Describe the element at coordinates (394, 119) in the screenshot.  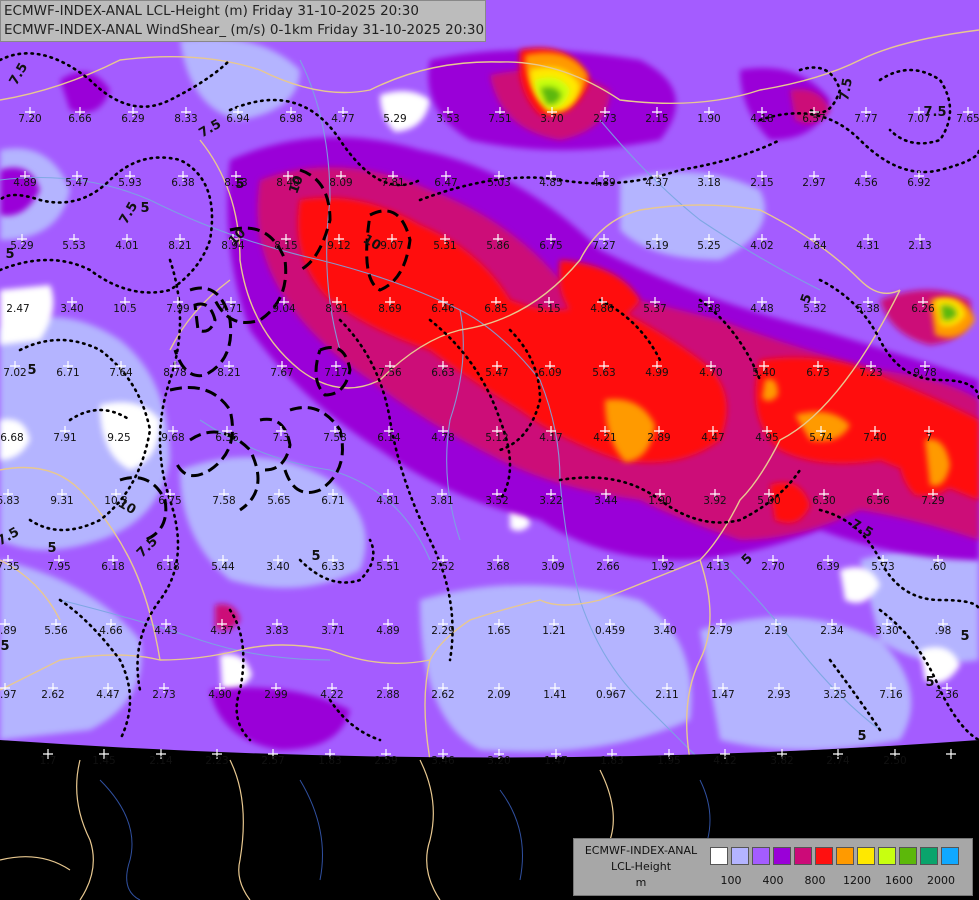
I see `shear-value: 5.29` at that location.